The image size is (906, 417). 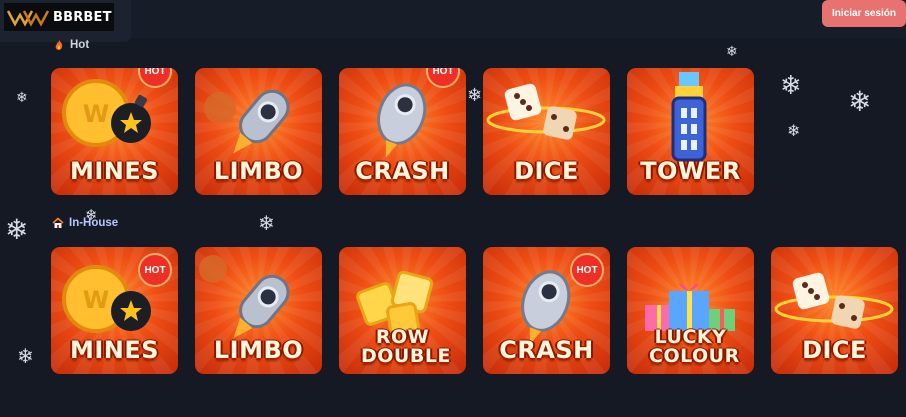 What do you see at coordinates (28, 18) in the screenshot?
I see `wings-logo-icon` at bounding box center [28, 18].